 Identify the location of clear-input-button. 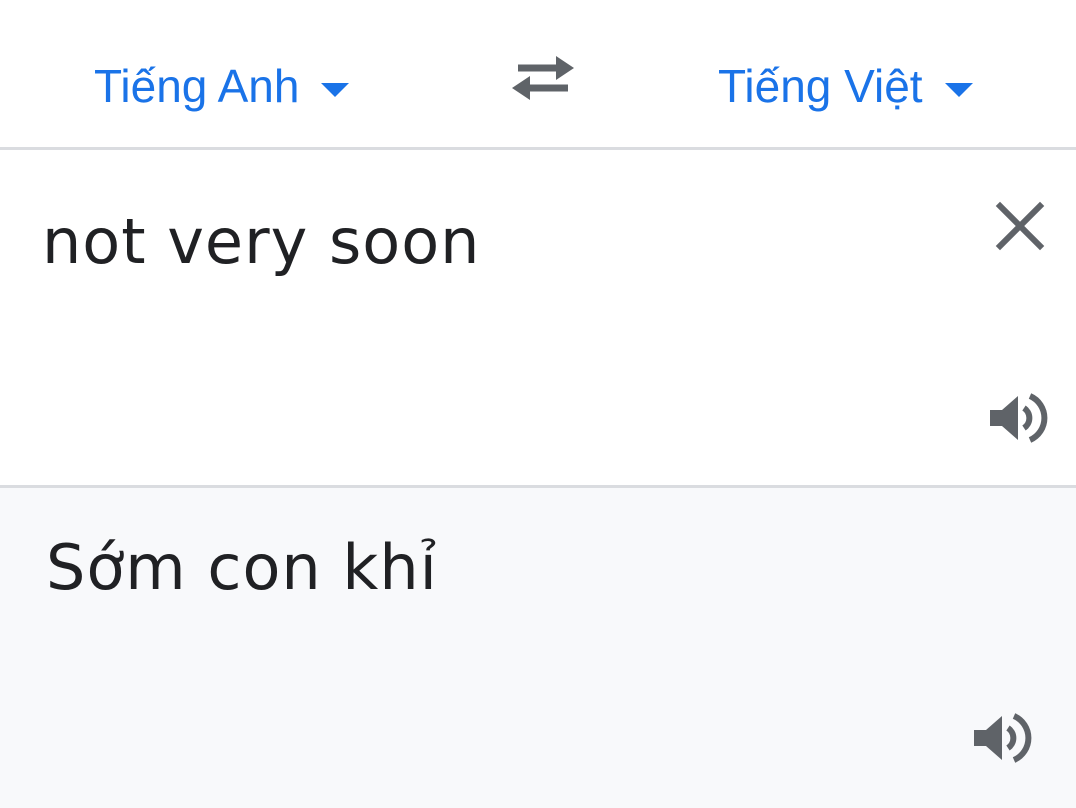
(1020, 226).